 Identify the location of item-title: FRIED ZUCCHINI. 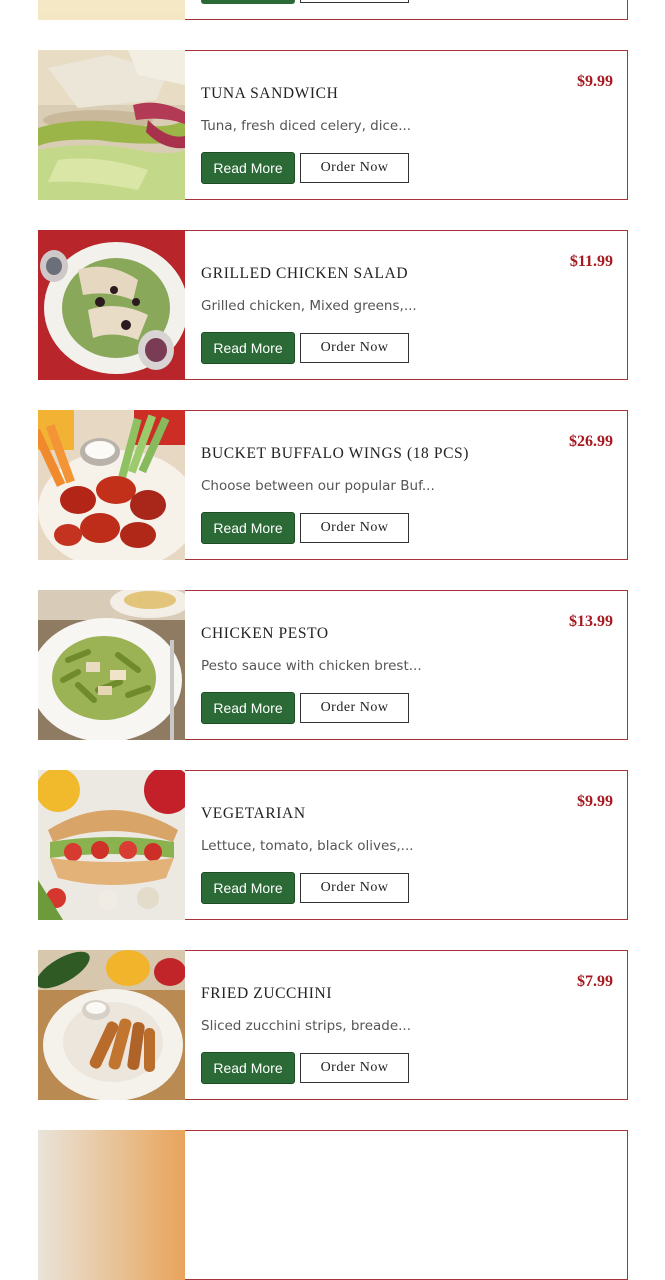
(267, 993).